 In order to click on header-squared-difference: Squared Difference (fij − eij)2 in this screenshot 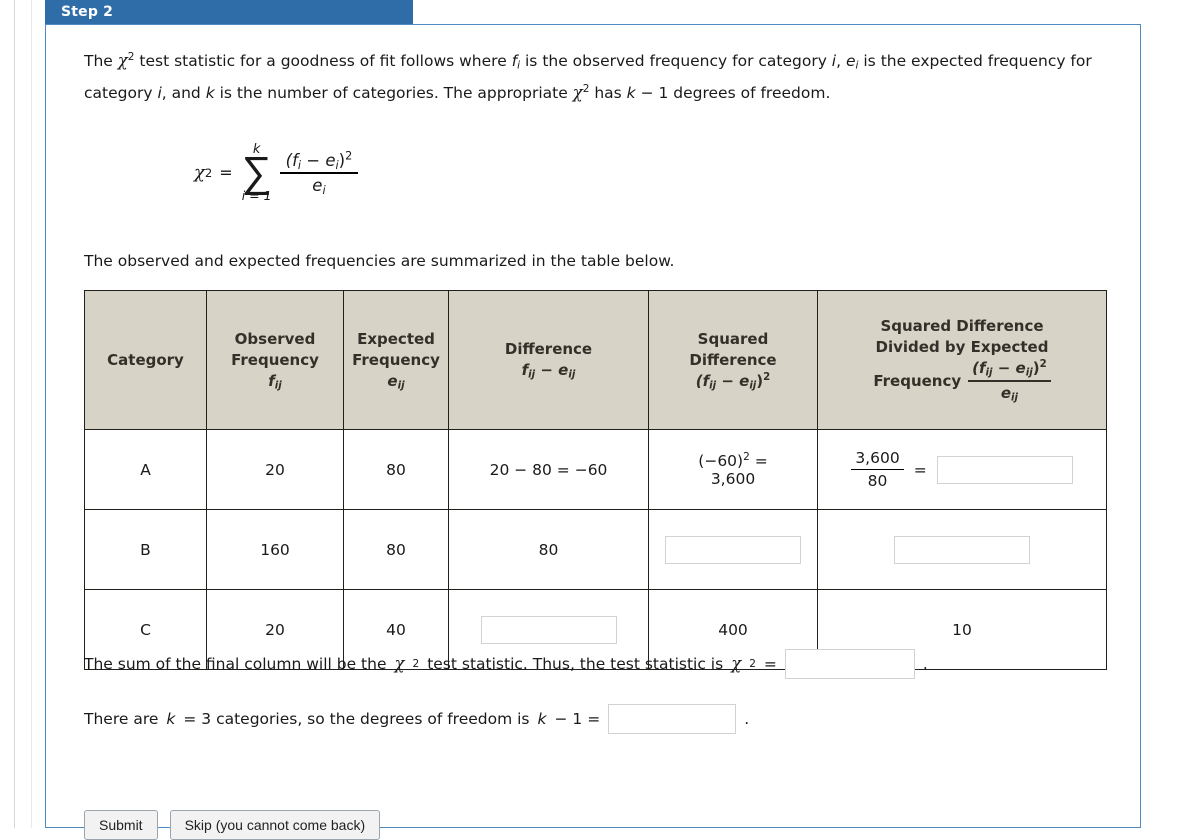, I will do `click(733, 360)`.